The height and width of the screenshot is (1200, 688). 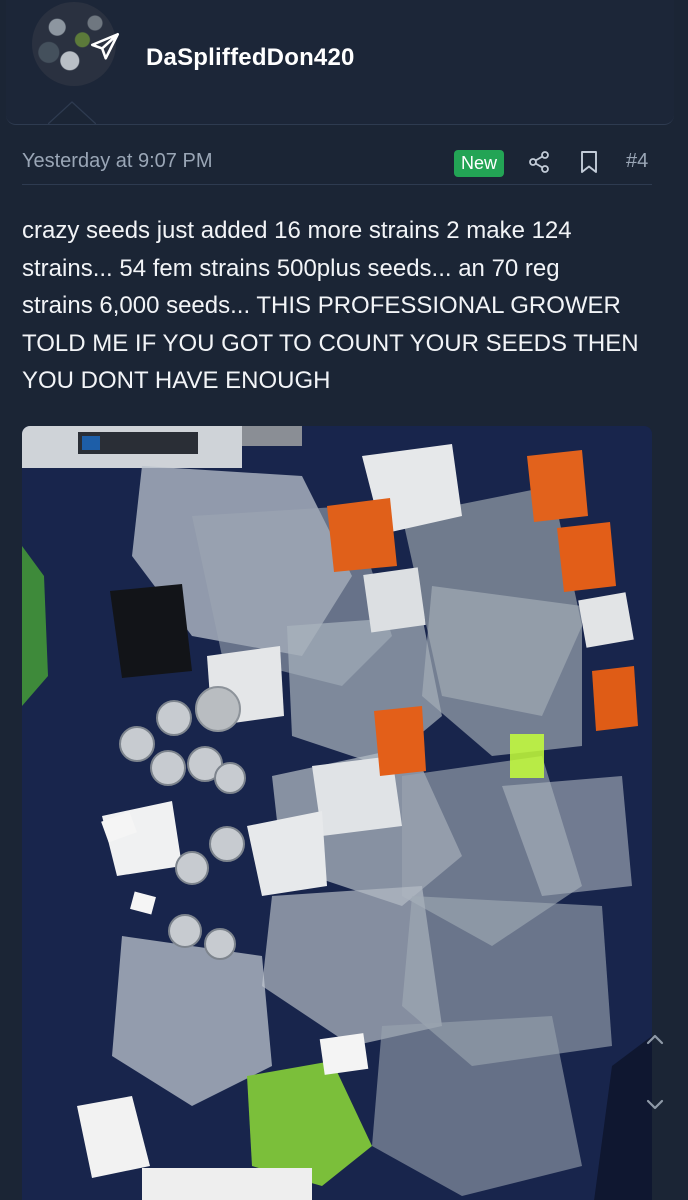 What do you see at coordinates (479, 163) in the screenshot?
I see `new-badge: New` at bounding box center [479, 163].